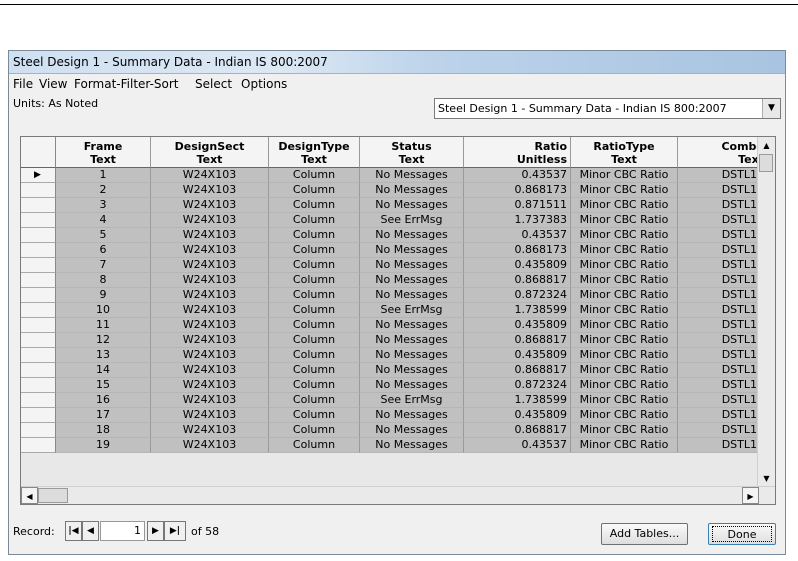 The image size is (798, 561). I want to click on next-record-icon: ▶, so click(155, 531).